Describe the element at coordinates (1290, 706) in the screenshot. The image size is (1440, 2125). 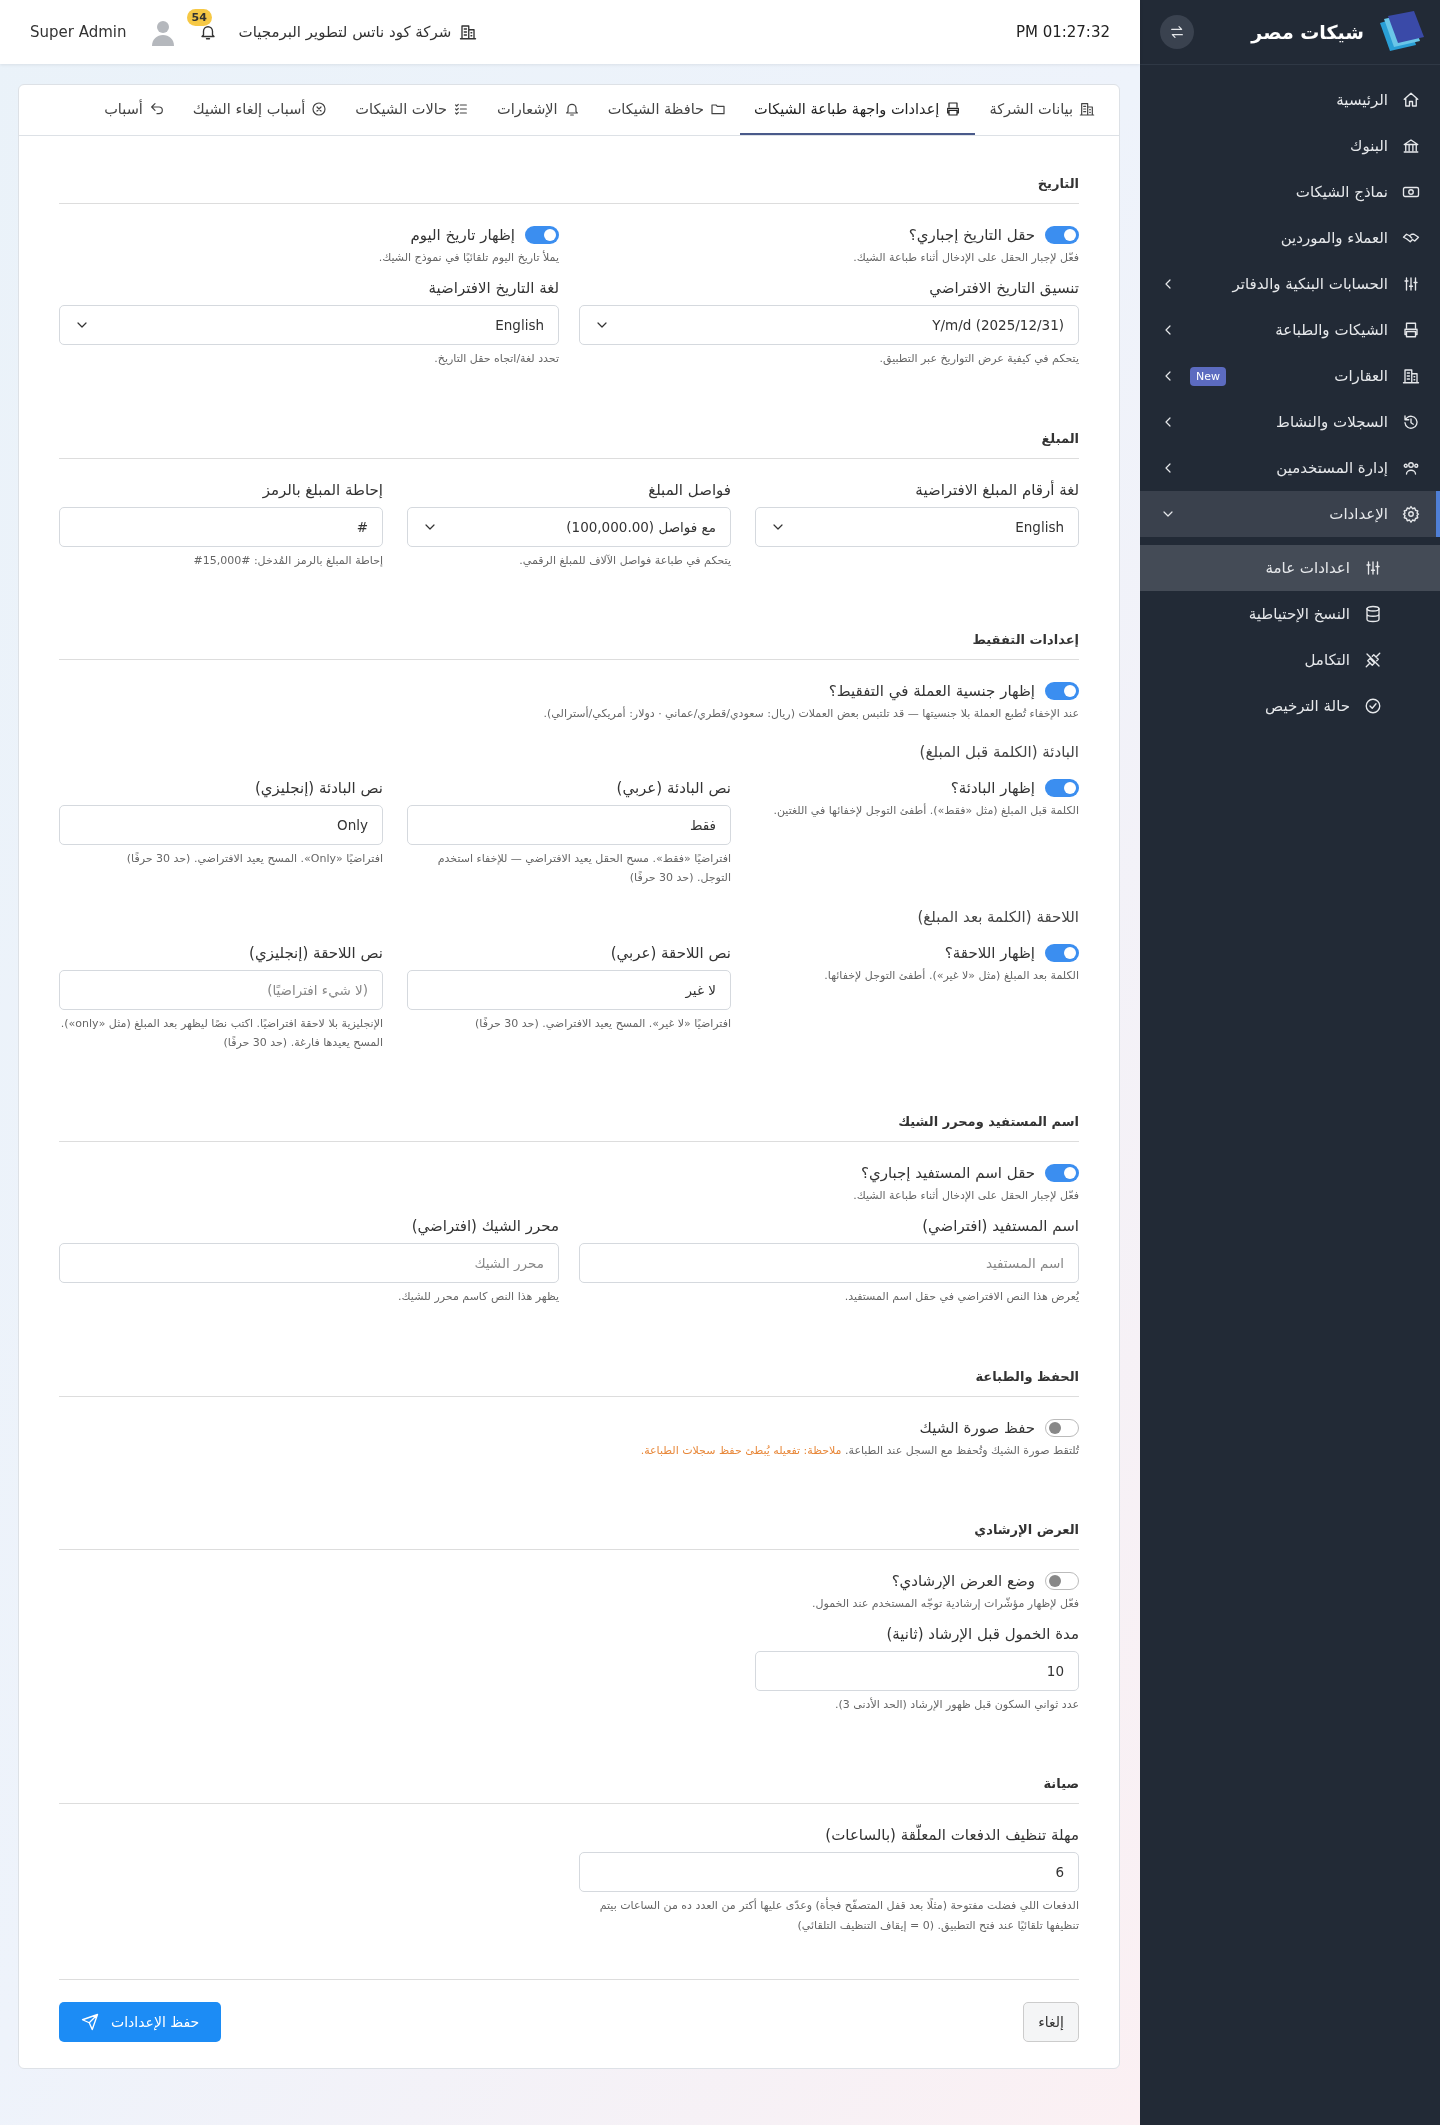
I see `submenu-item: حالة الترخيص` at that location.